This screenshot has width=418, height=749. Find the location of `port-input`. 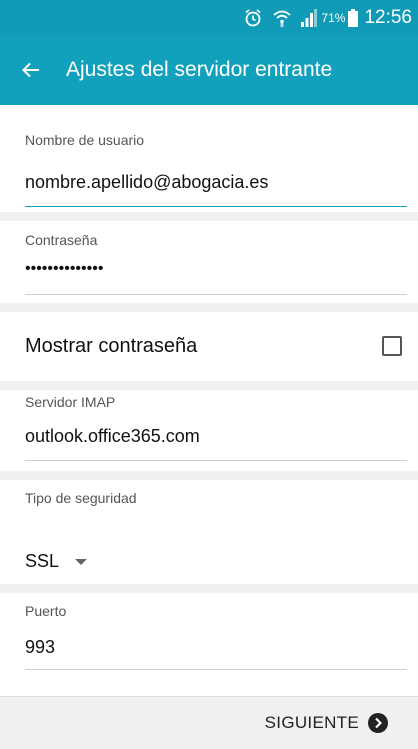

port-input is located at coordinates (215, 647).